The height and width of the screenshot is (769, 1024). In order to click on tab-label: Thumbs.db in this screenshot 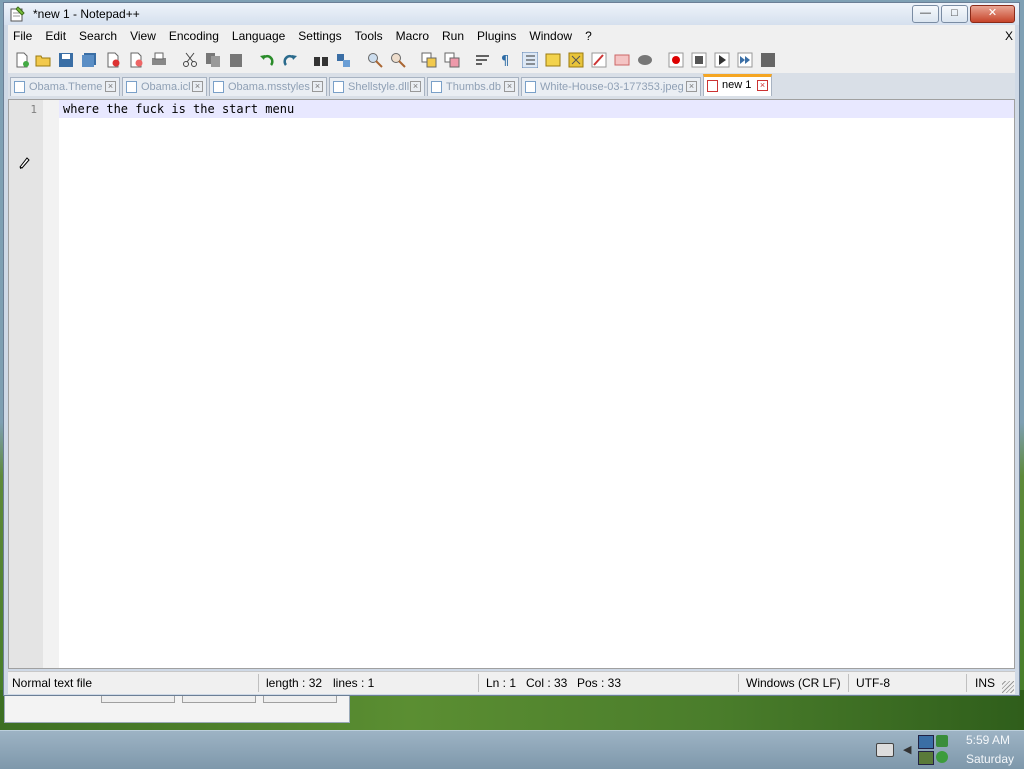, I will do `click(474, 87)`.